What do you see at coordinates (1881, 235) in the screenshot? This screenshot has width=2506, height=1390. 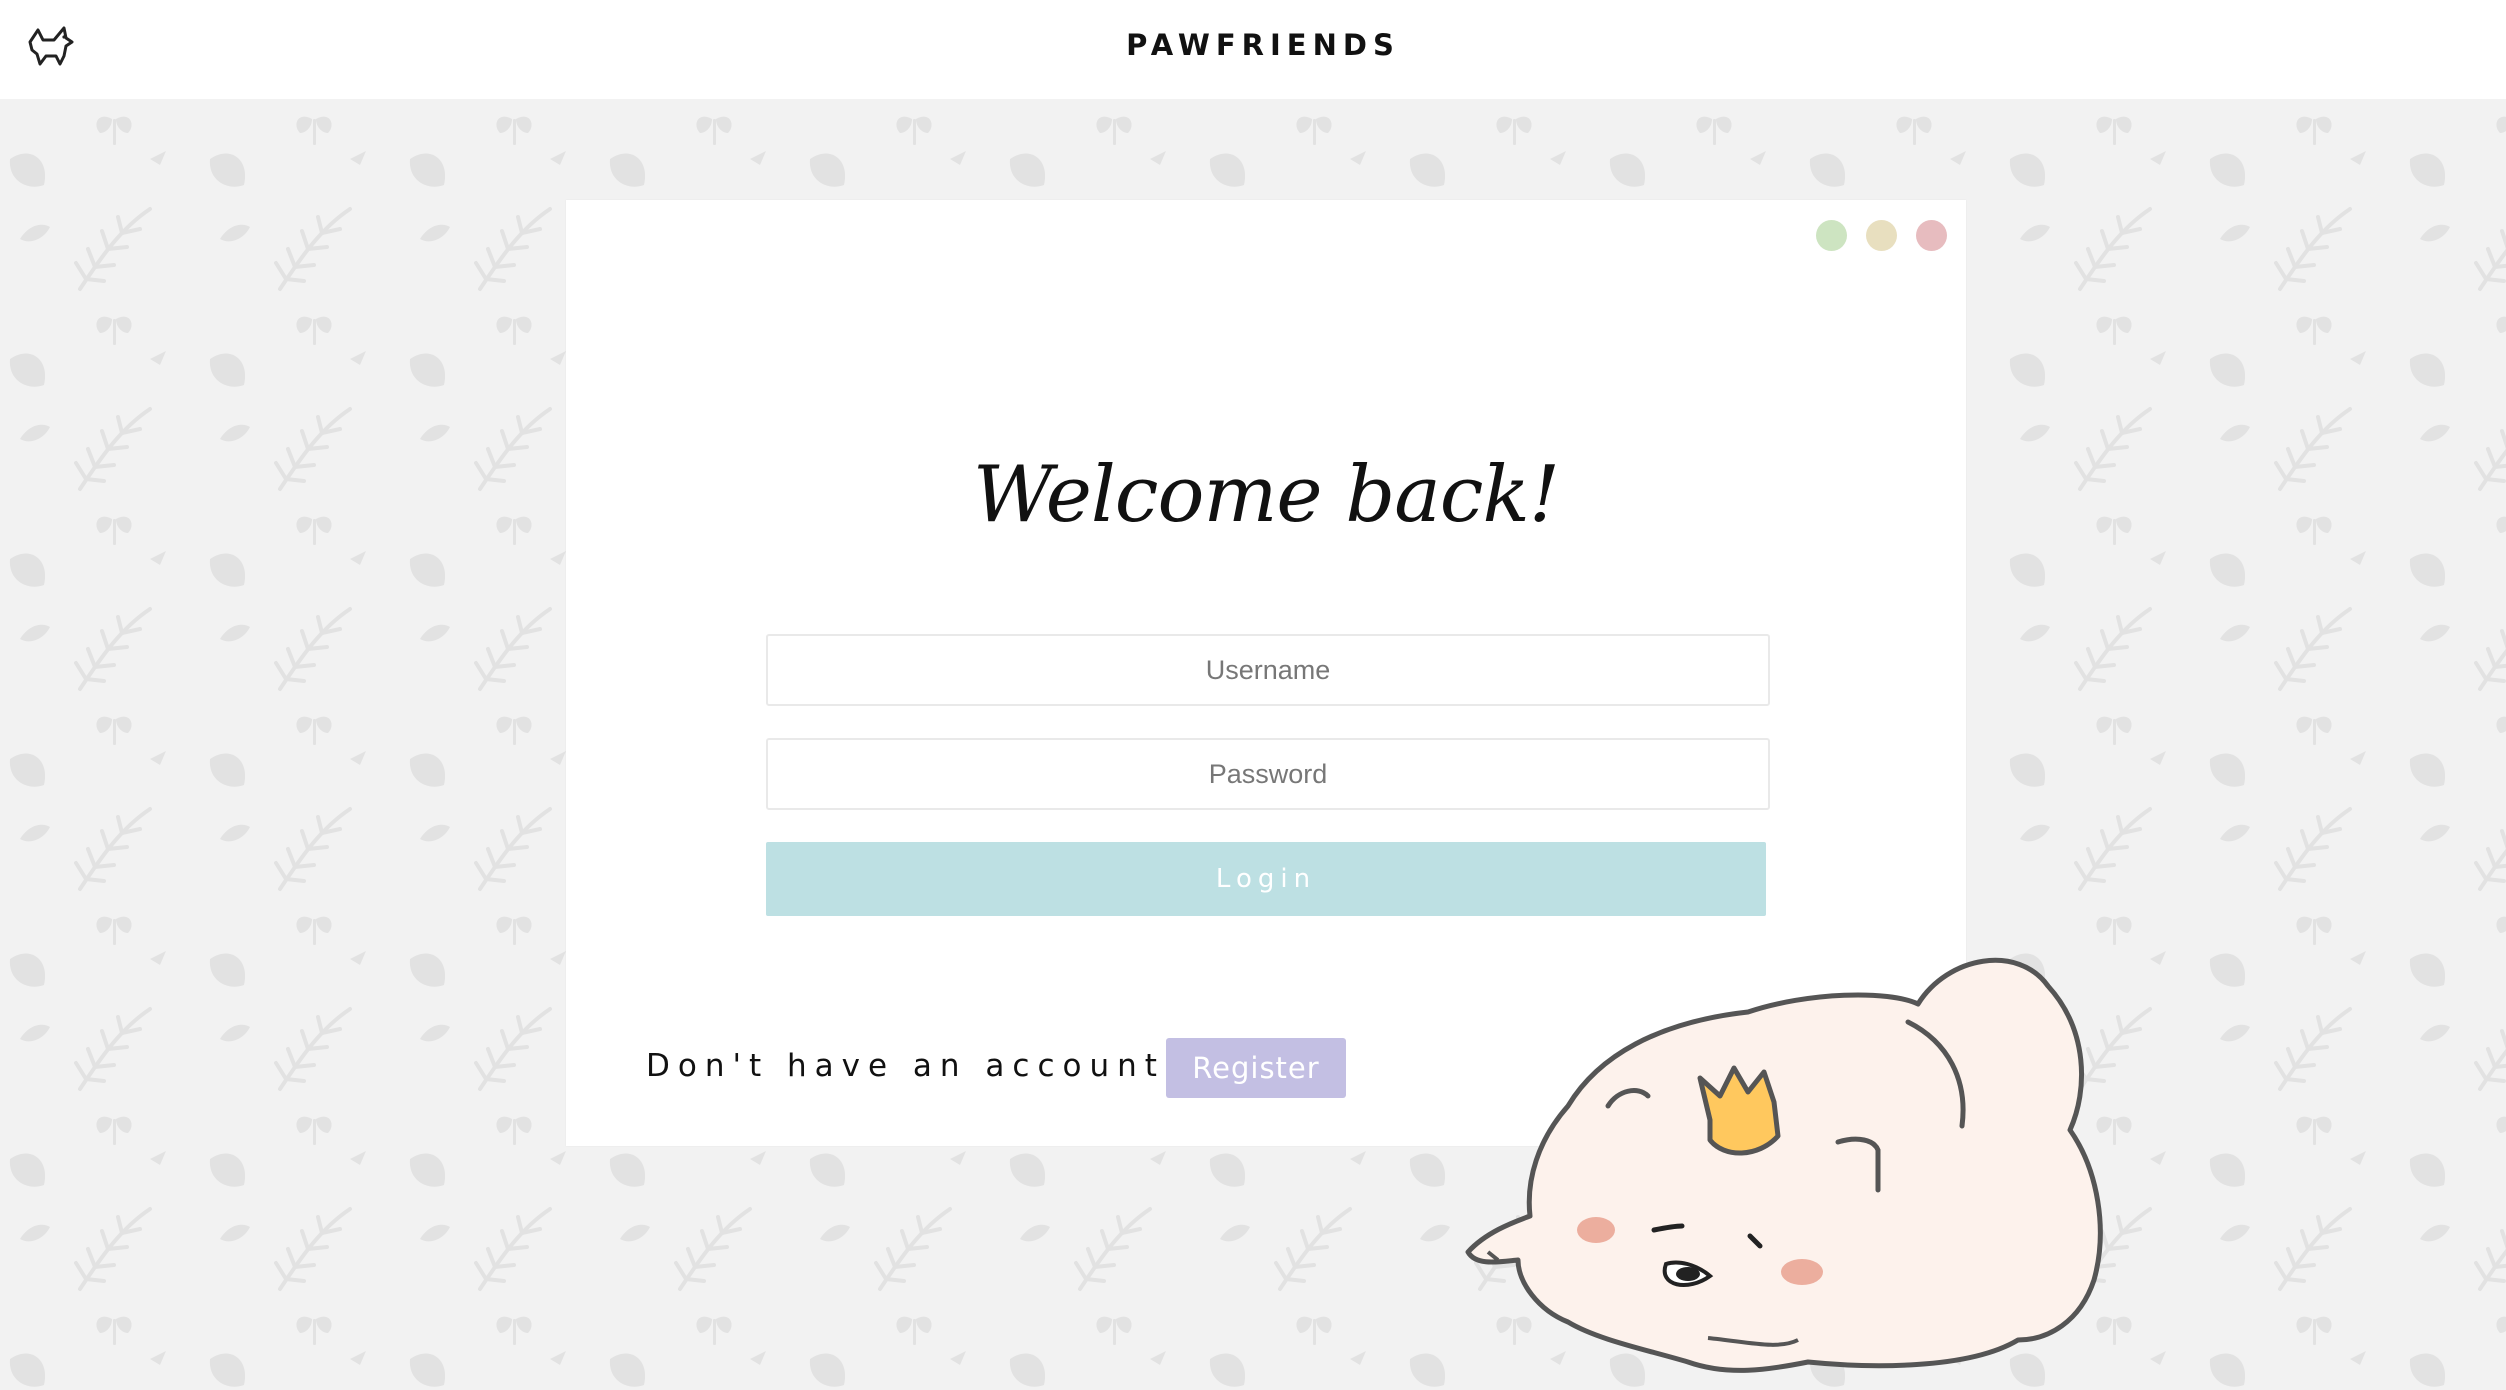 I see `yellow-dot-icon` at bounding box center [1881, 235].